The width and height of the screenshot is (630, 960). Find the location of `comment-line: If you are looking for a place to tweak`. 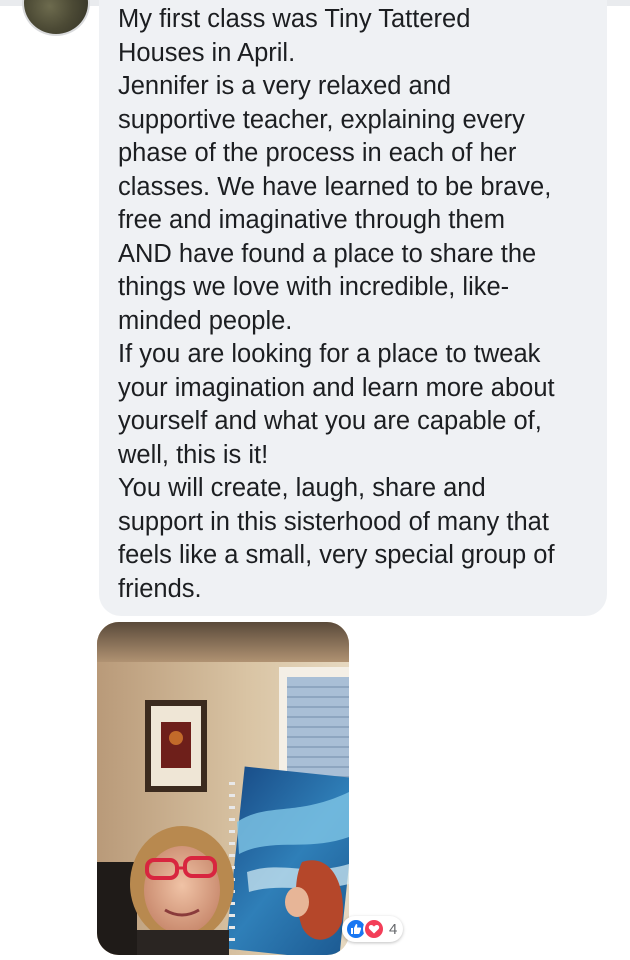

comment-line: If you are looking for a place to tweak is located at coordinates (329, 354).